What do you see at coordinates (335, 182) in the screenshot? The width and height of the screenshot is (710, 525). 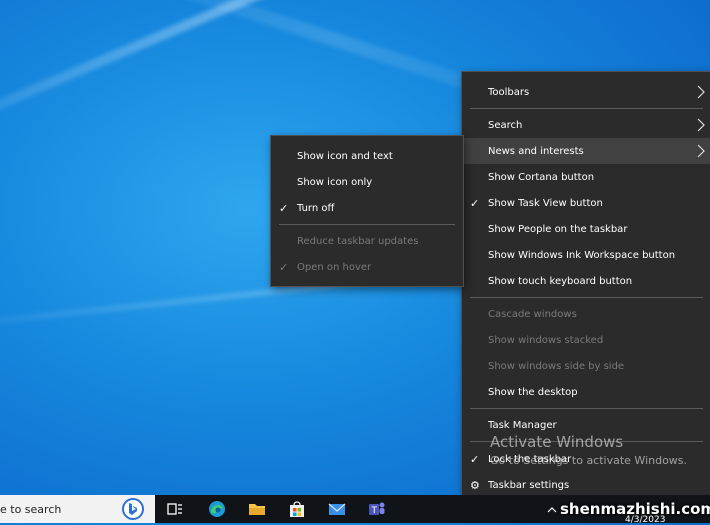 I see `menu-item-label: Show icon only` at bounding box center [335, 182].